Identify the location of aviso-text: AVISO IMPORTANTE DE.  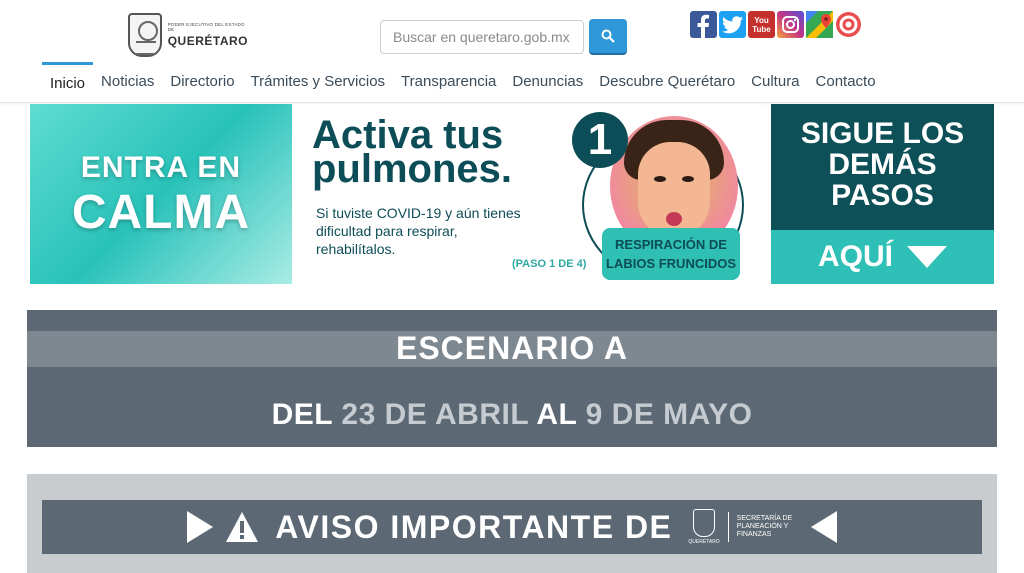
(474, 526).